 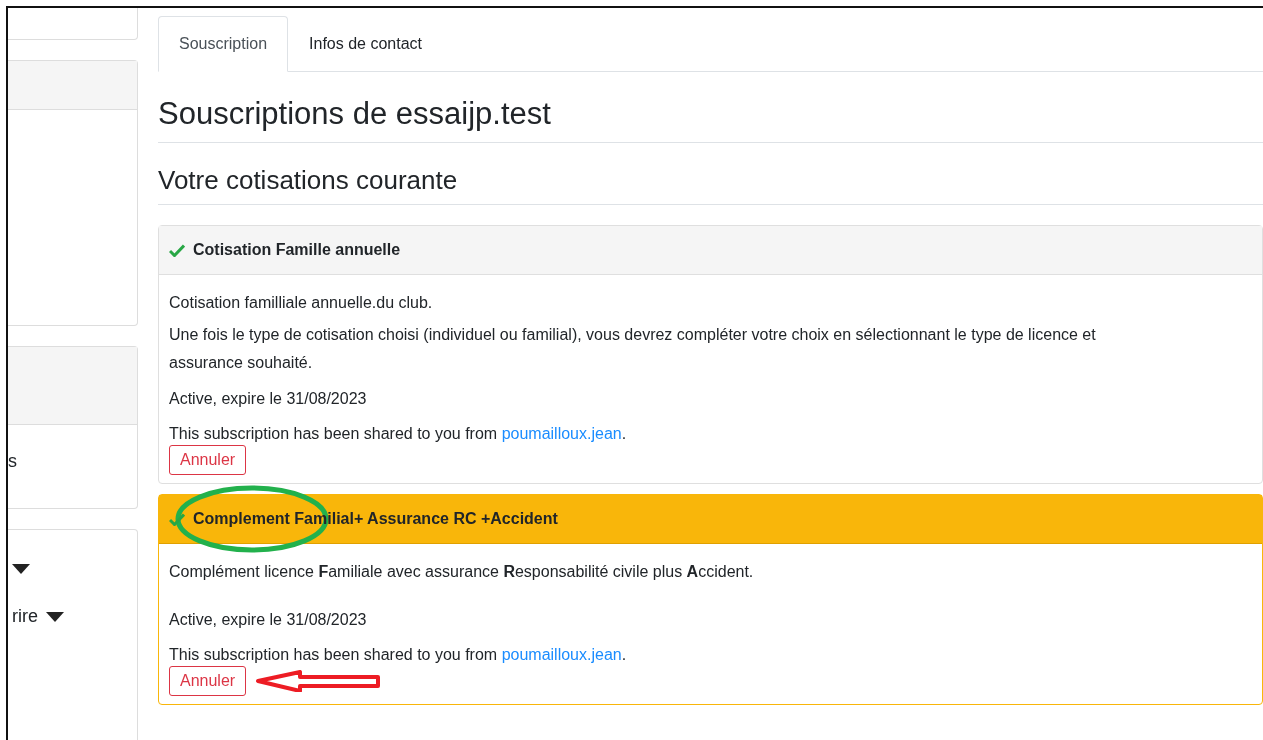 What do you see at coordinates (223, 44) in the screenshot?
I see `tab: Souscription` at bounding box center [223, 44].